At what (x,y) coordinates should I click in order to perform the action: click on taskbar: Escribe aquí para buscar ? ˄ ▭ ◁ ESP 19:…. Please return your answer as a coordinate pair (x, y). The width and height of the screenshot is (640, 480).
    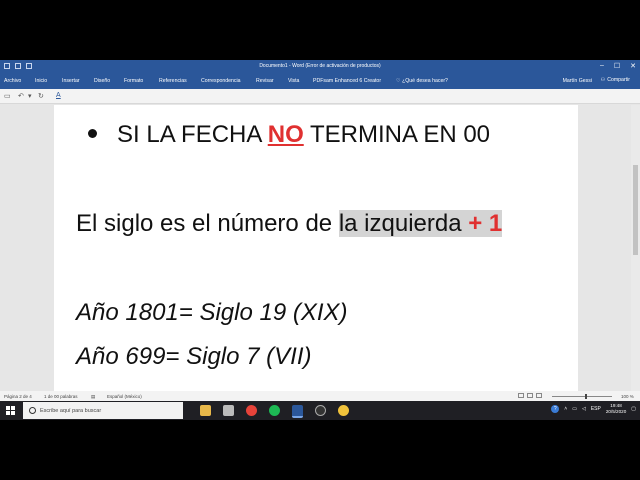
    Looking at the image, I should click on (320, 410).